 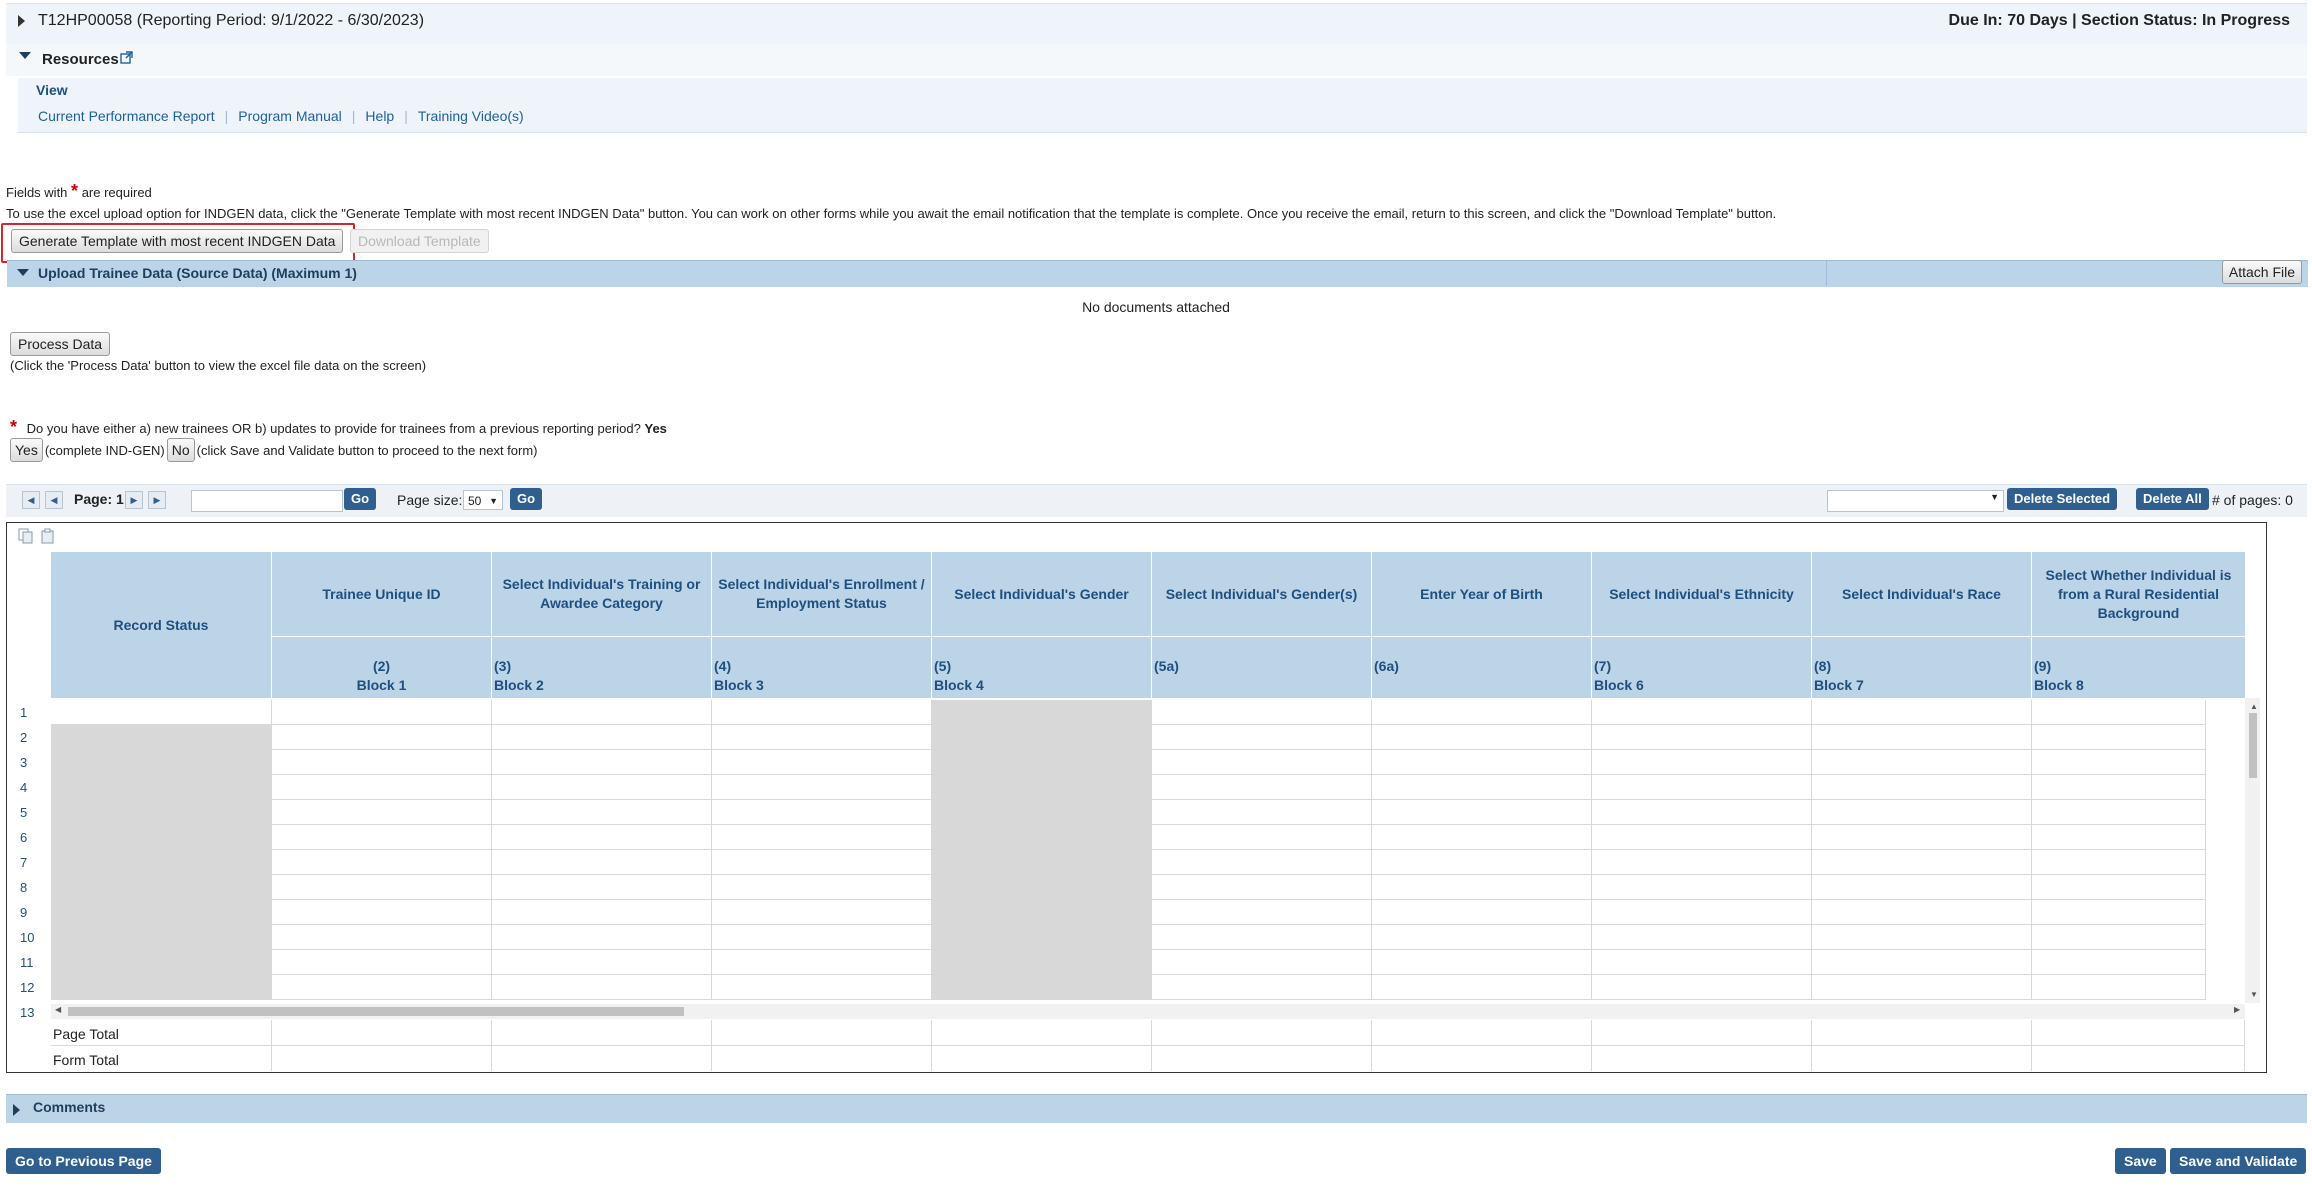 What do you see at coordinates (2261, 272) in the screenshot?
I see `attach-file-button: Attach File` at bounding box center [2261, 272].